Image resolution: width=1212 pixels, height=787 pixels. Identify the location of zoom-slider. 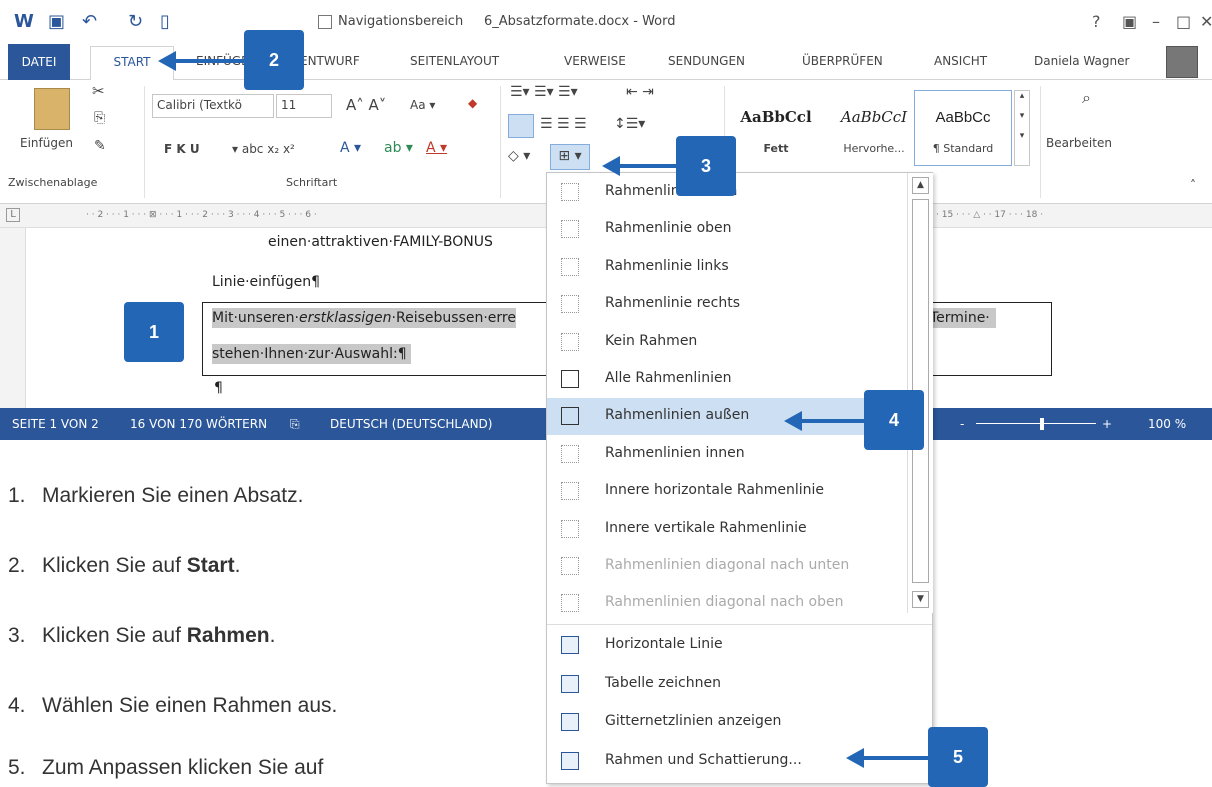
(1036, 423).